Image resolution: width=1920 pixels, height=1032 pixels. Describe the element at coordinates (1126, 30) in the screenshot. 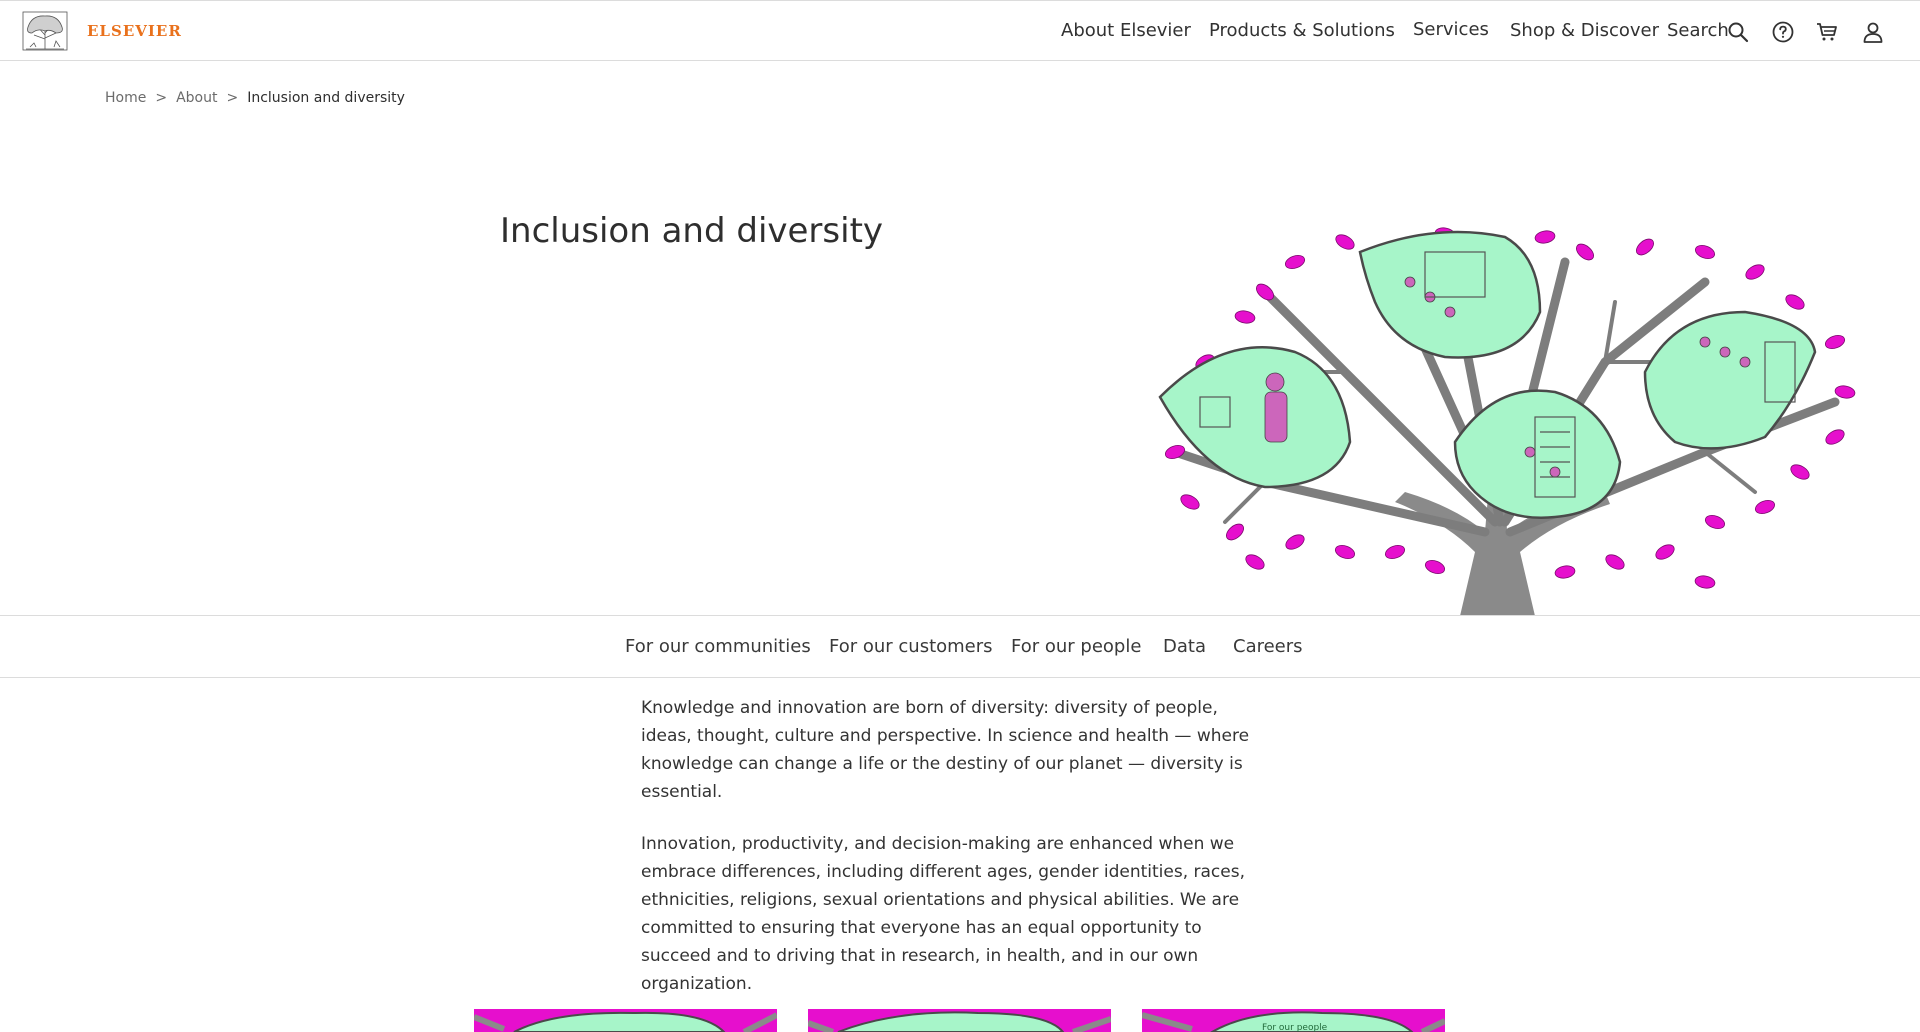

I see `nav-about-elsevier: About Elsevier` at that location.